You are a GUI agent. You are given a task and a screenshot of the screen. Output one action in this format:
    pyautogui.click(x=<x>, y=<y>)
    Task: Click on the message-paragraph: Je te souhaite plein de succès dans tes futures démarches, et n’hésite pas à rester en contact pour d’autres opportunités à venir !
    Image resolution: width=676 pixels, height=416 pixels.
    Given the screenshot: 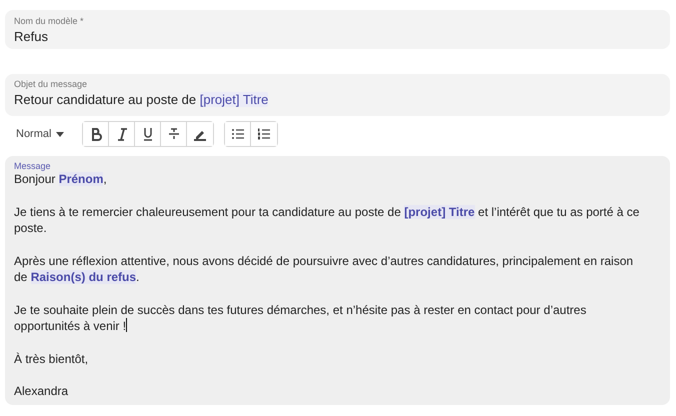 What is the action you would take?
    pyautogui.click(x=301, y=318)
    